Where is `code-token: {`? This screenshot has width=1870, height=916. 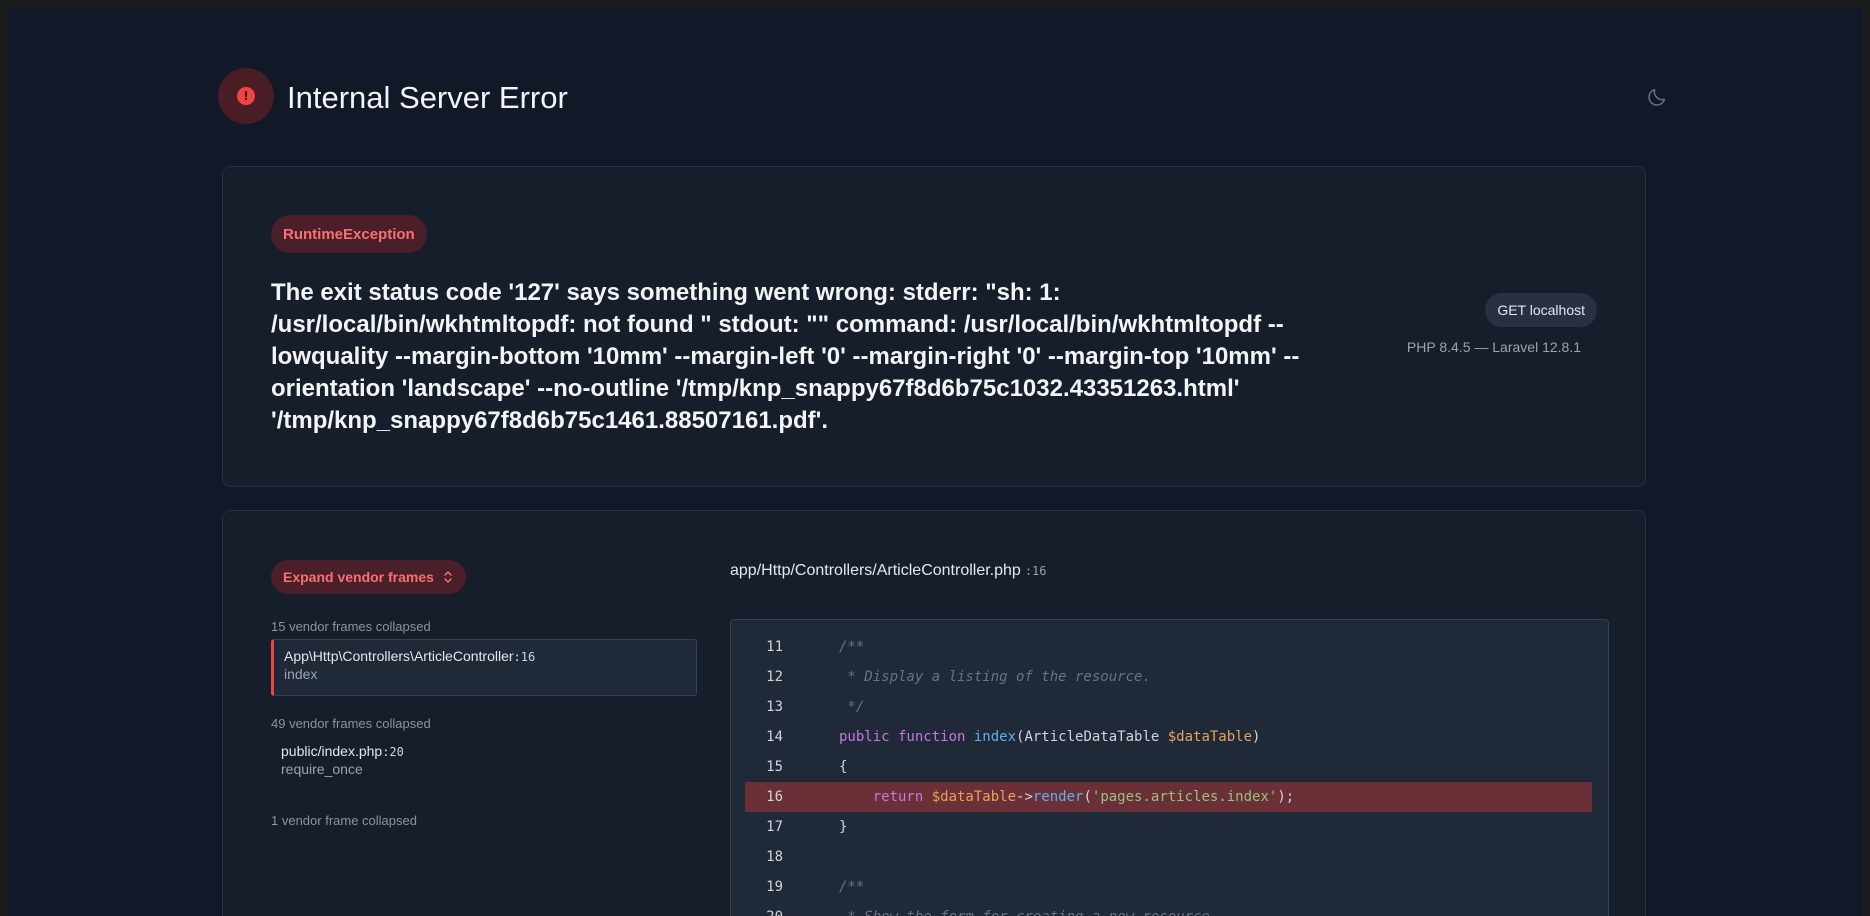
code-token: { is located at coordinates (843, 767).